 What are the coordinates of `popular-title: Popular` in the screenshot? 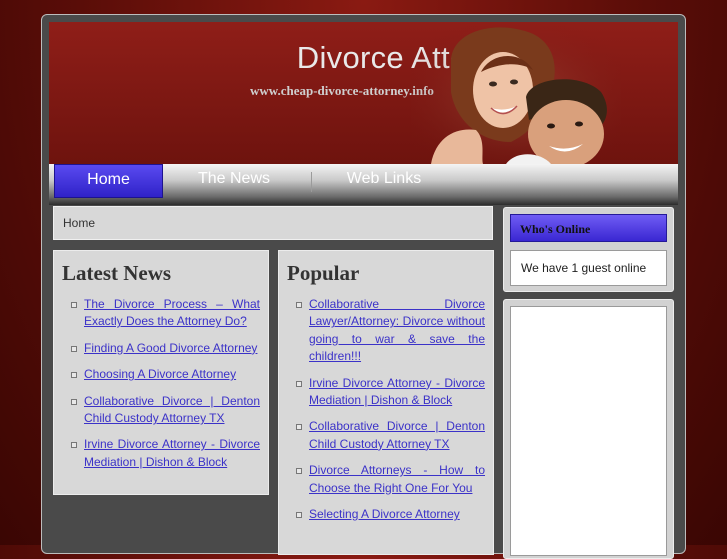 It's located at (323, 273).